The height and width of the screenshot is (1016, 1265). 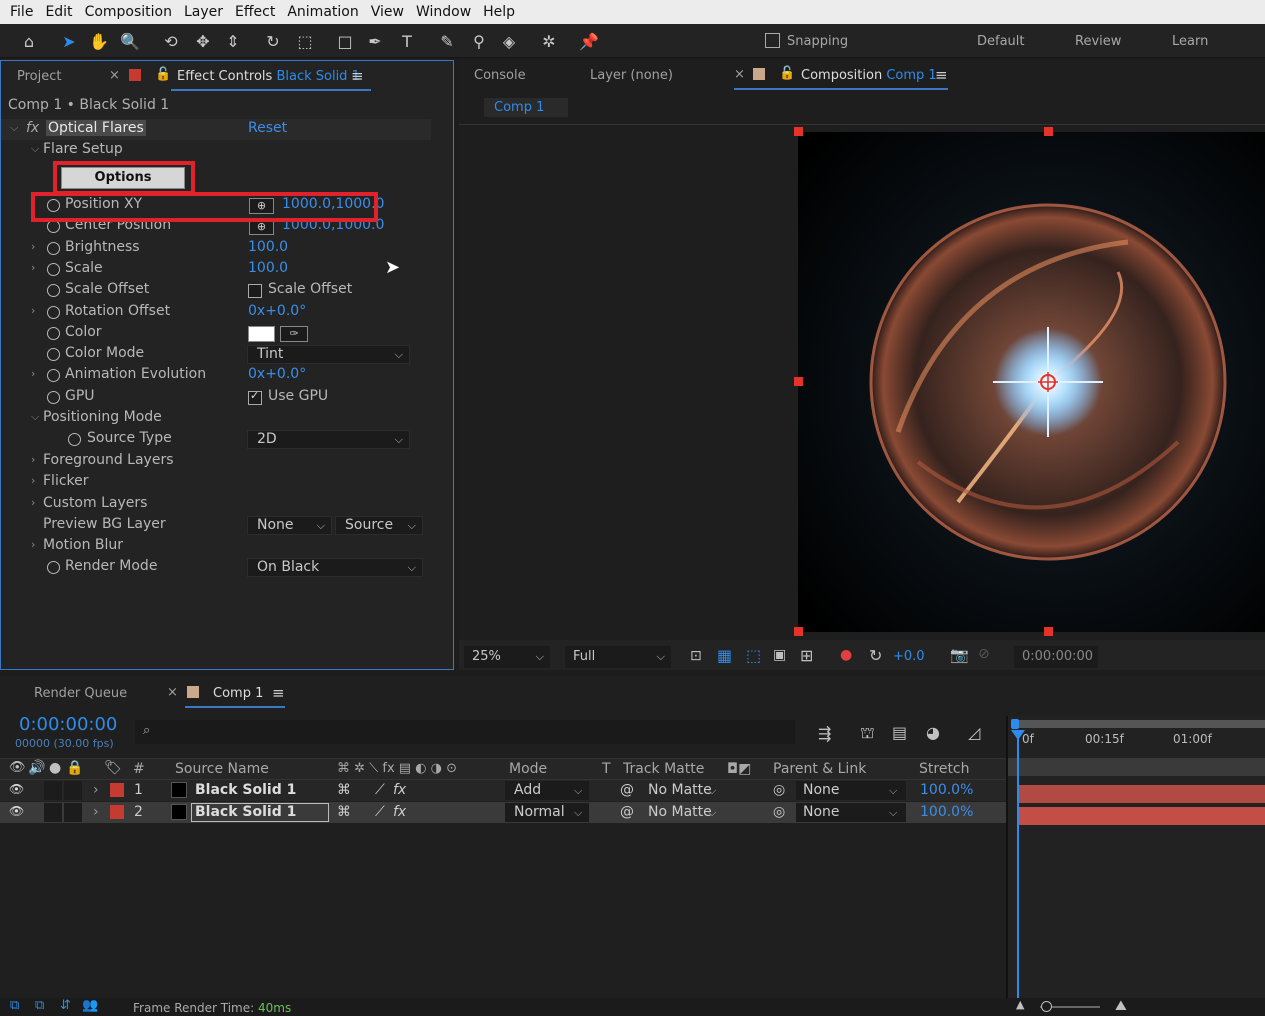 I want to click on transfer-controls-icon: ⧉, so click(x=39, y=1005).